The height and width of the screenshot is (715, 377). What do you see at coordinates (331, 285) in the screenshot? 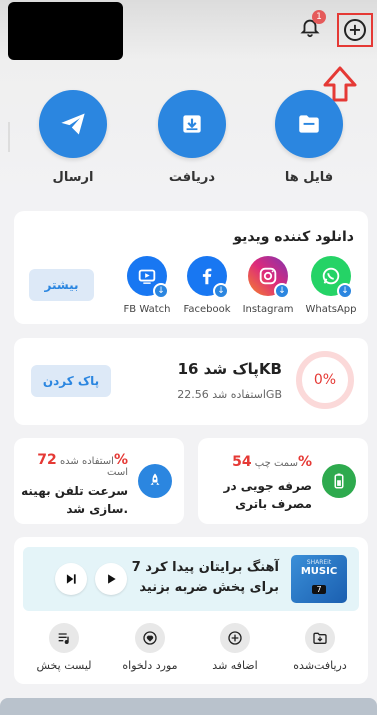
I see `app-whatsapp: ↓ WhatsApp` at bounding box center [331, 285].